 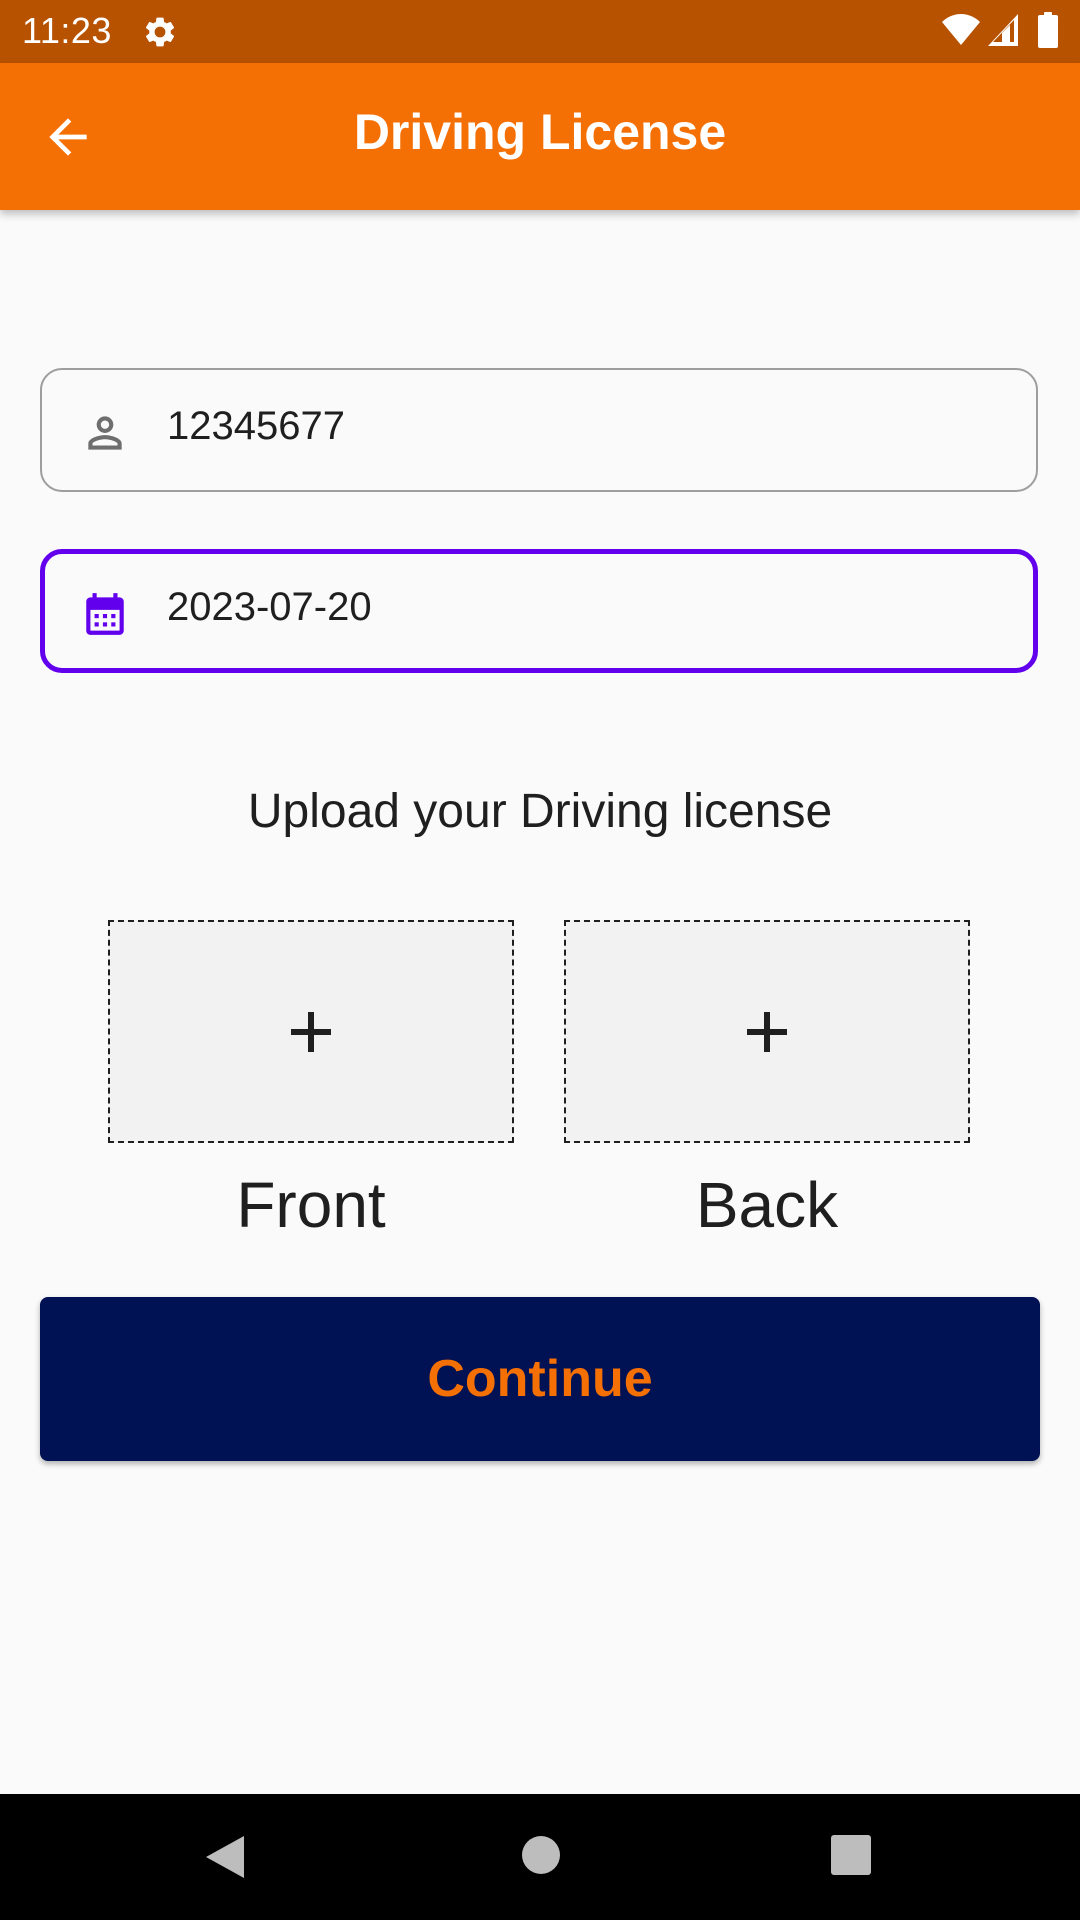 I want to click on app-bar: Driving License, so click(x=540, y=136).